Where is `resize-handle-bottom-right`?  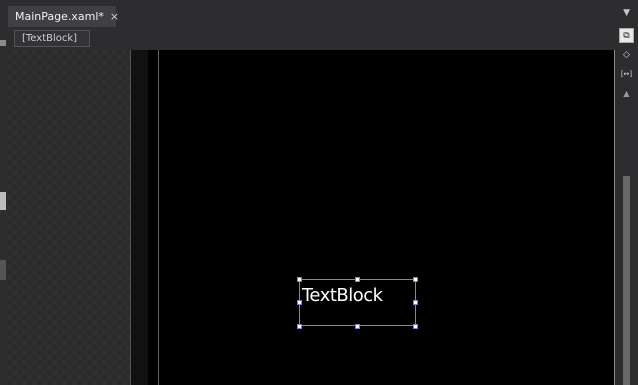 resize-handle-bottom-right is located at coordinates (415, 326).